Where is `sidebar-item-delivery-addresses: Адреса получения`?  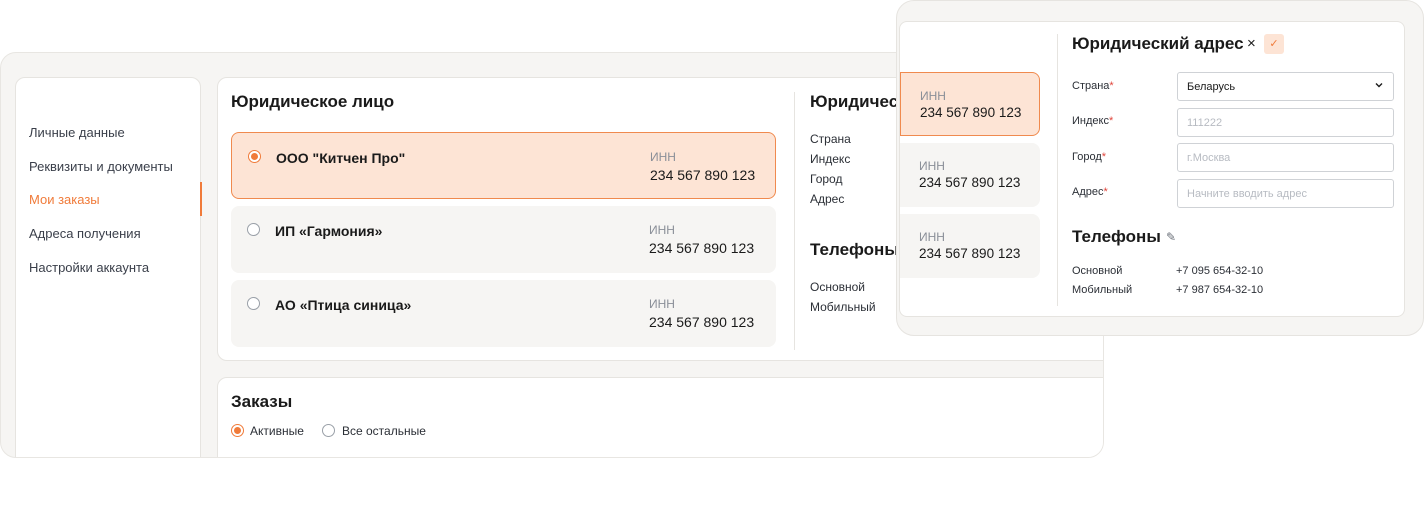 sidebar-item-delivery-addresses: Адреса получения is located at coordinates (109, 233).